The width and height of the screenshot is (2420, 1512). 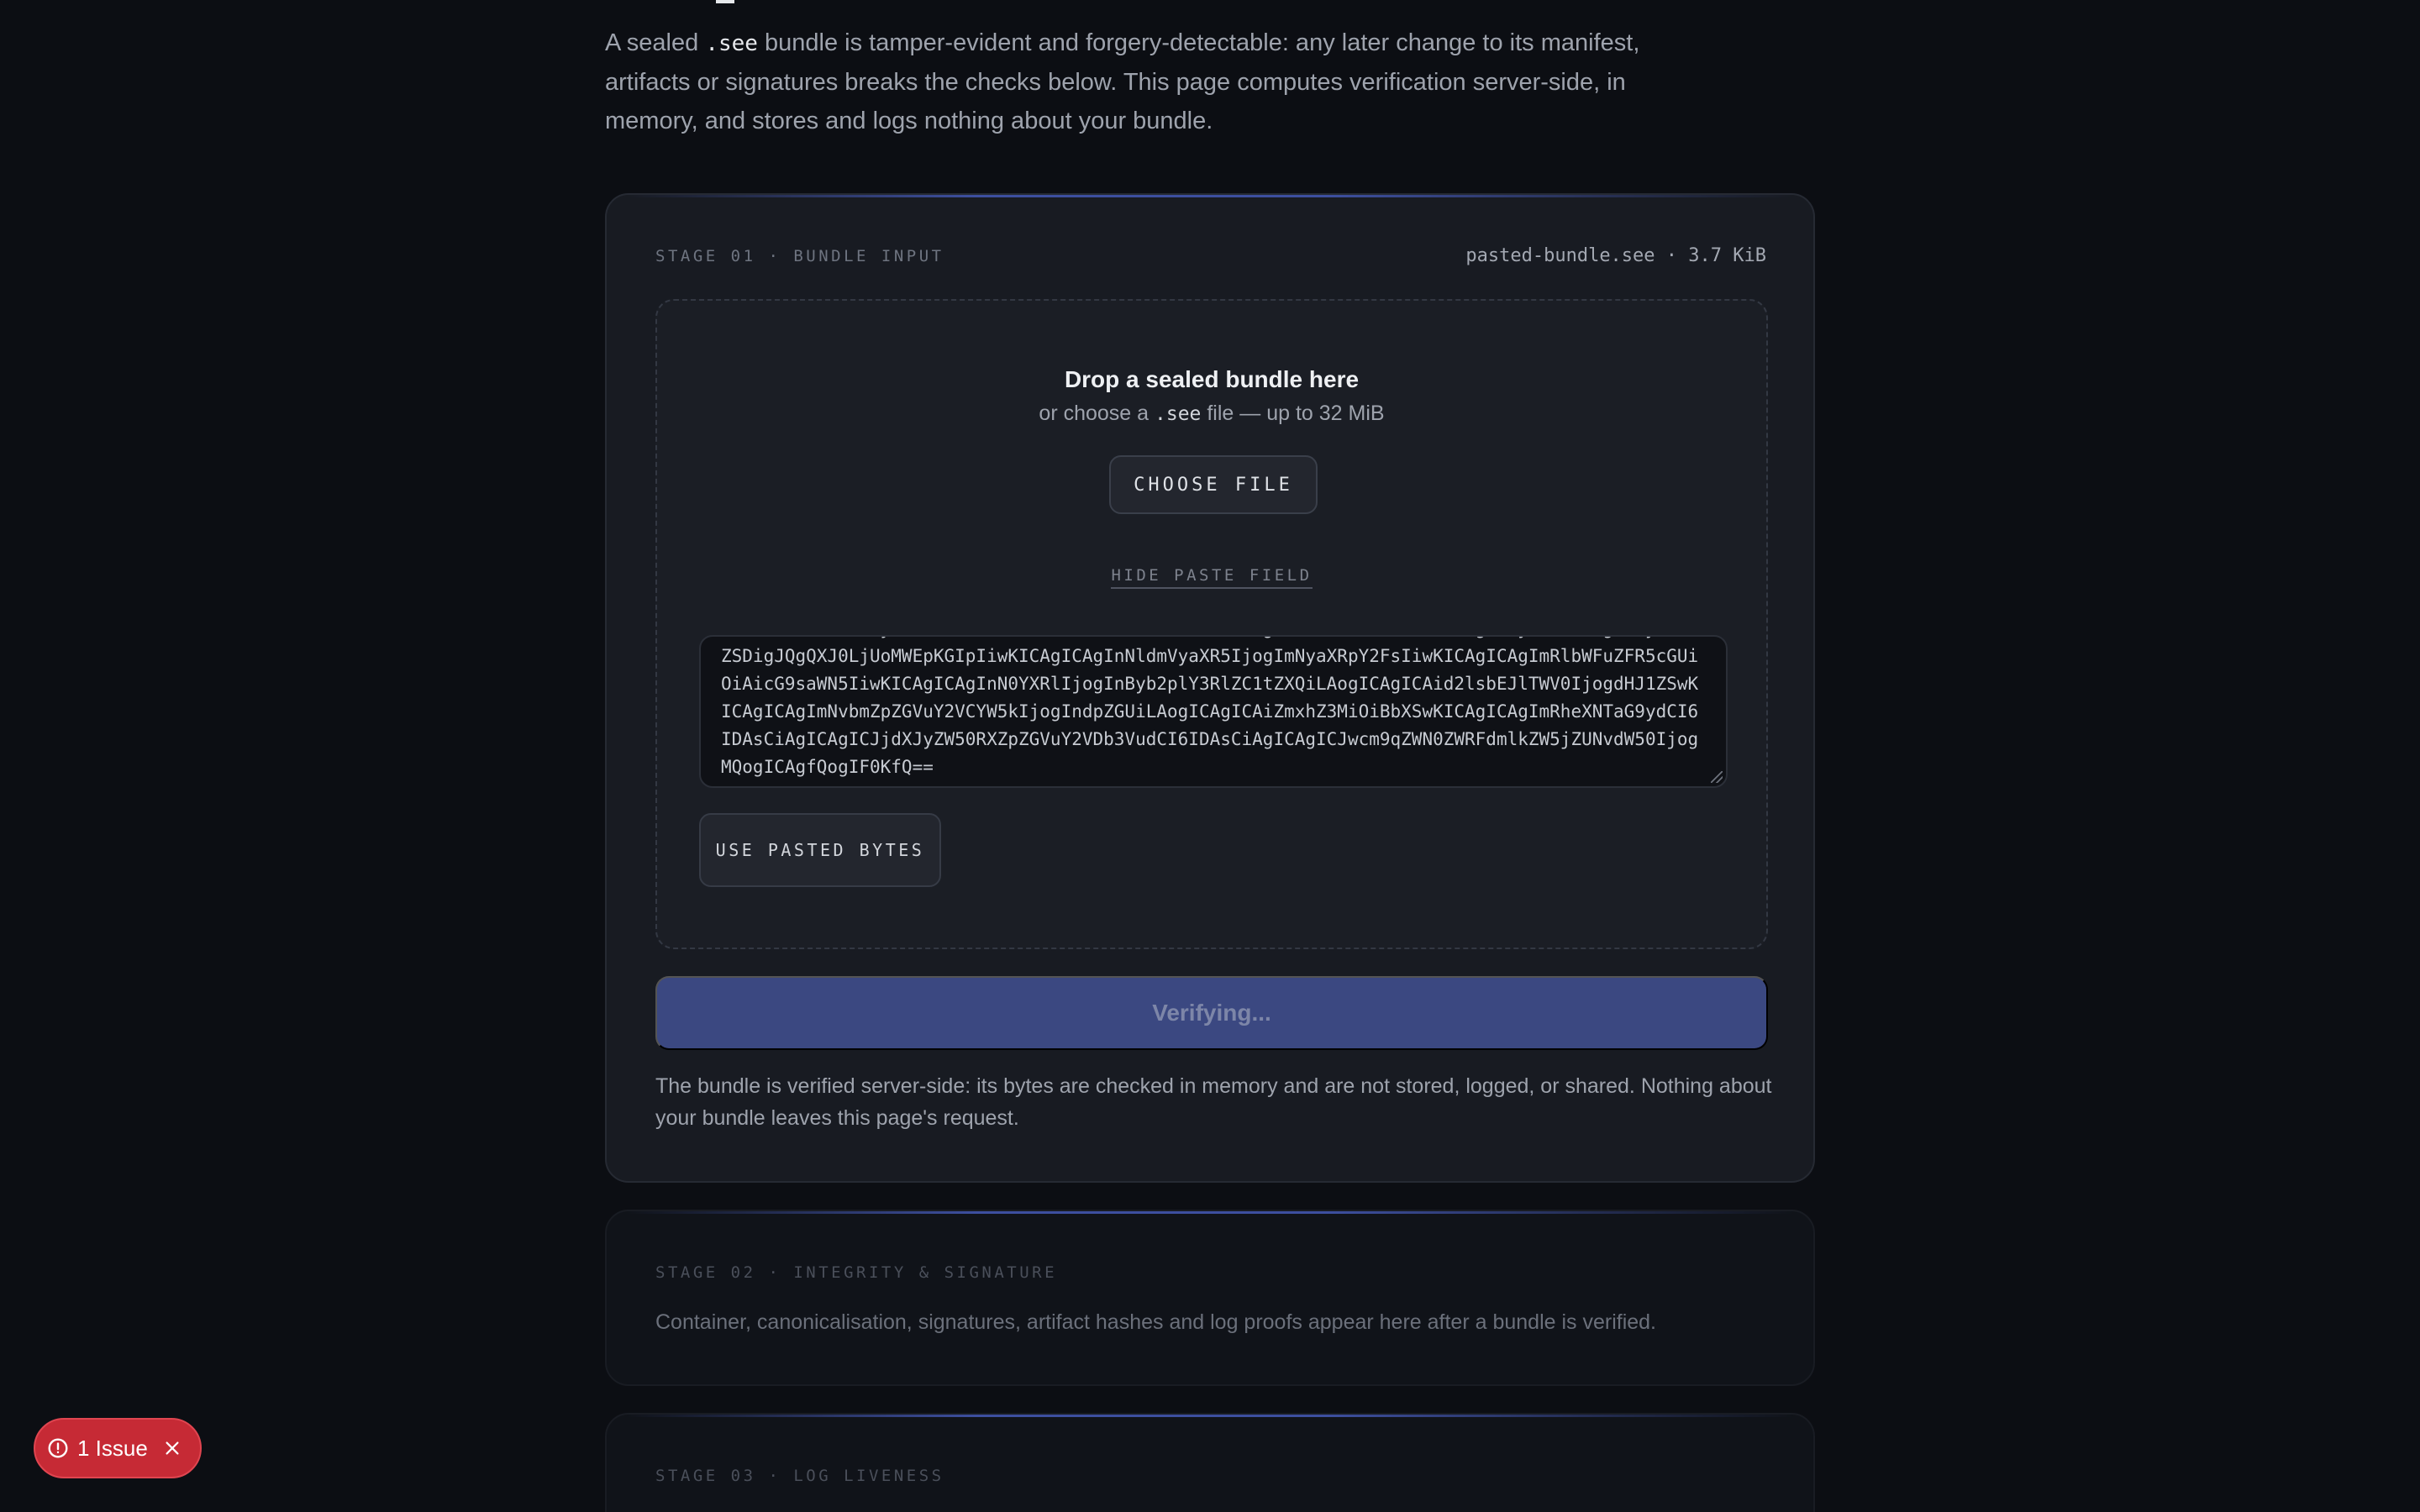 What do you see at coordinates (799, 1476) in the screenshot?
I see `stage-03-label: STAGE 03 · LOG LIVENESS` at bounding box center [799, 1476].